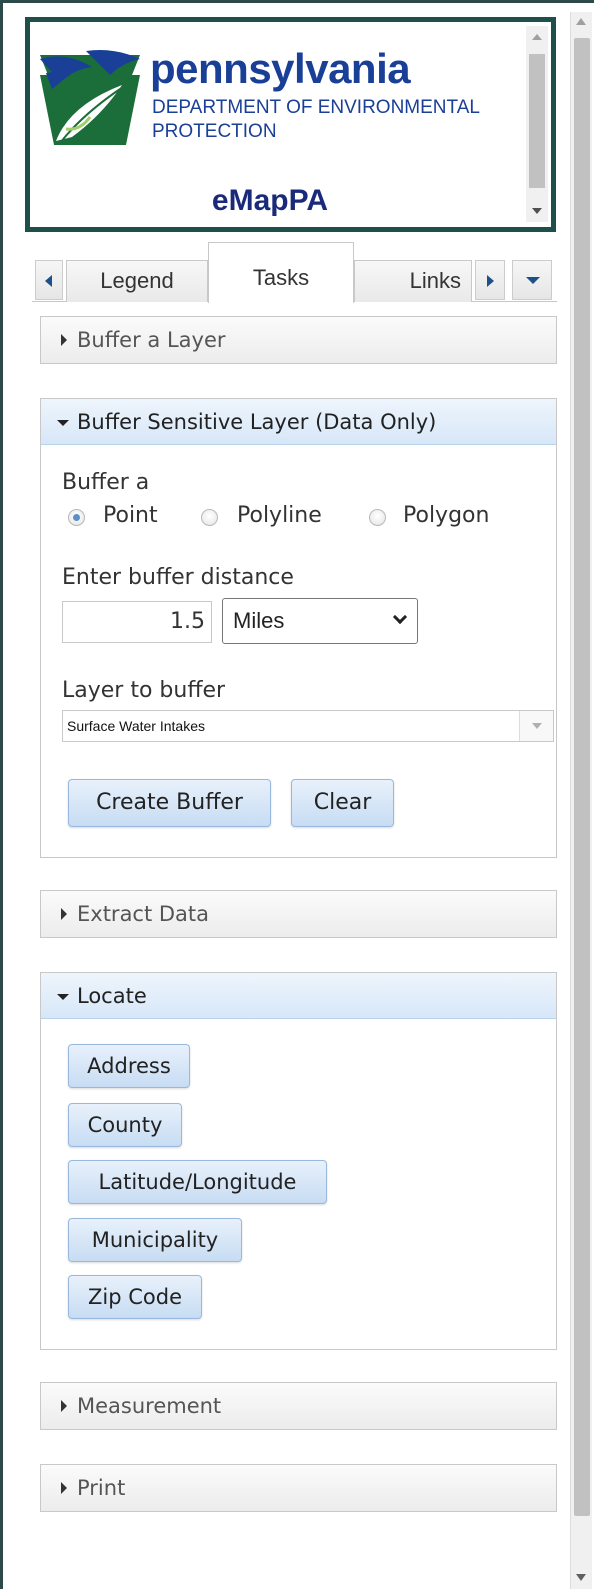 This screenshot has height=1589, width=594. I want to click on layer-combo: Surface Water Intakes, so click(308, 726).